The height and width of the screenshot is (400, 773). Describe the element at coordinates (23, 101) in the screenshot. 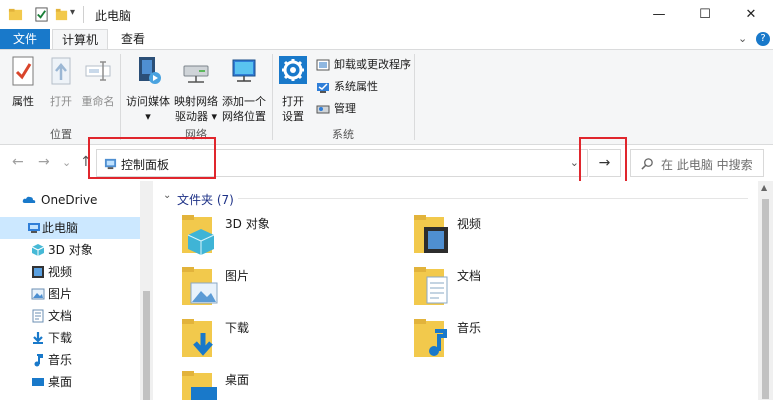

I see `properties-label: 属性` at that location.